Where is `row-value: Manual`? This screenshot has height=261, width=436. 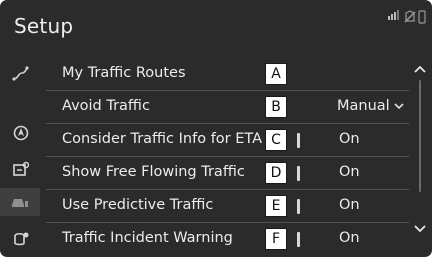 row-value: Manual is located at coordinates (370, 106).